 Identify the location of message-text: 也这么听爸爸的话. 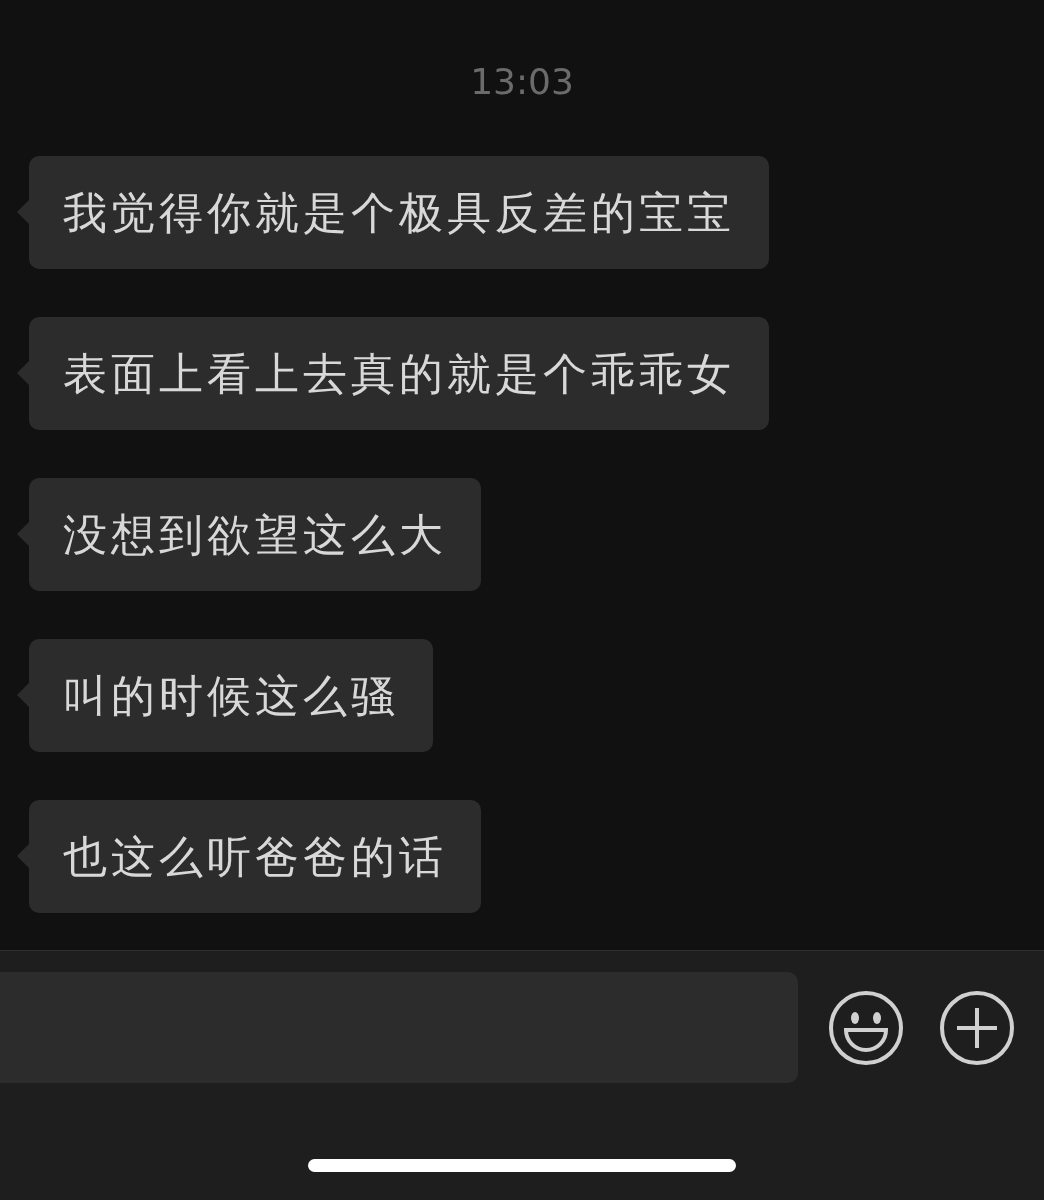
(255, 856).